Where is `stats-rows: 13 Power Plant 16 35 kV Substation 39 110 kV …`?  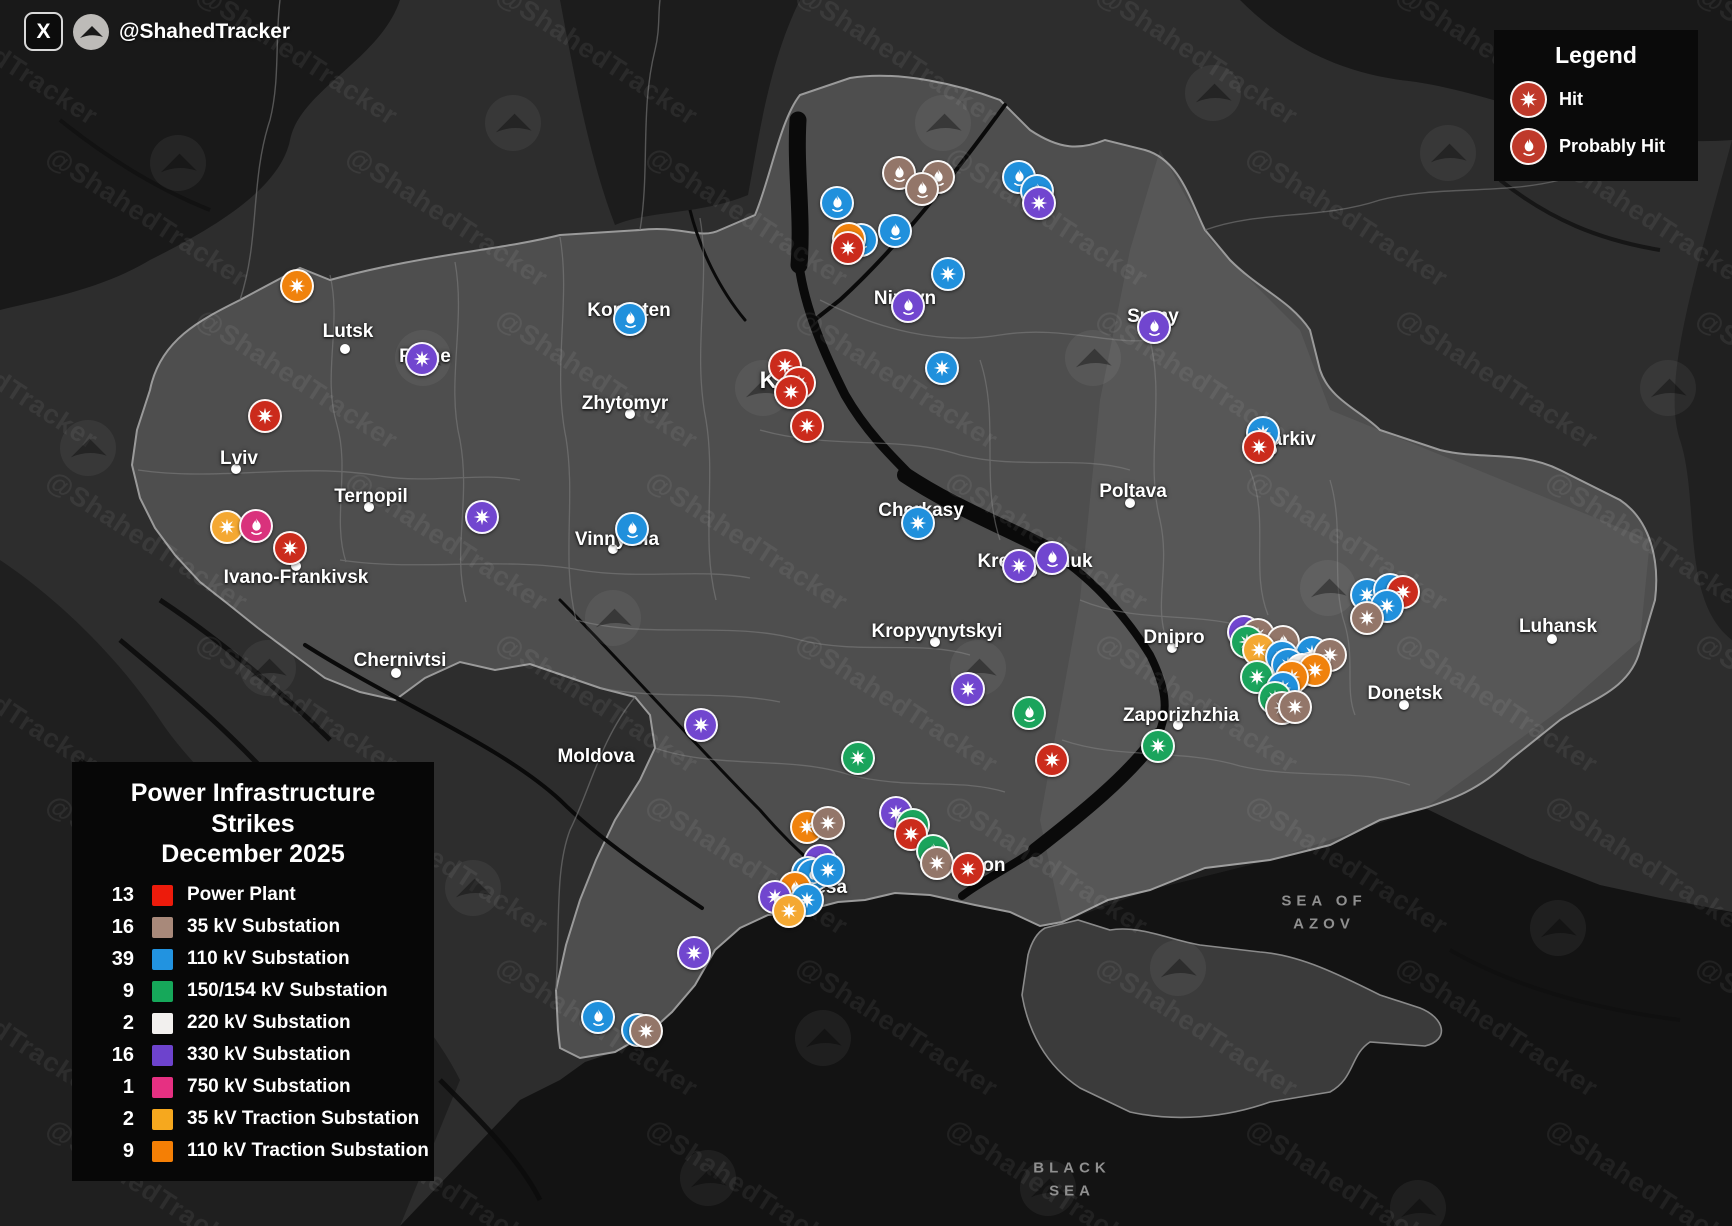 stats-rows: 13 Power Plant 16 35 kV Substation 39 110 kV … is located at coordinates (259, 1023).